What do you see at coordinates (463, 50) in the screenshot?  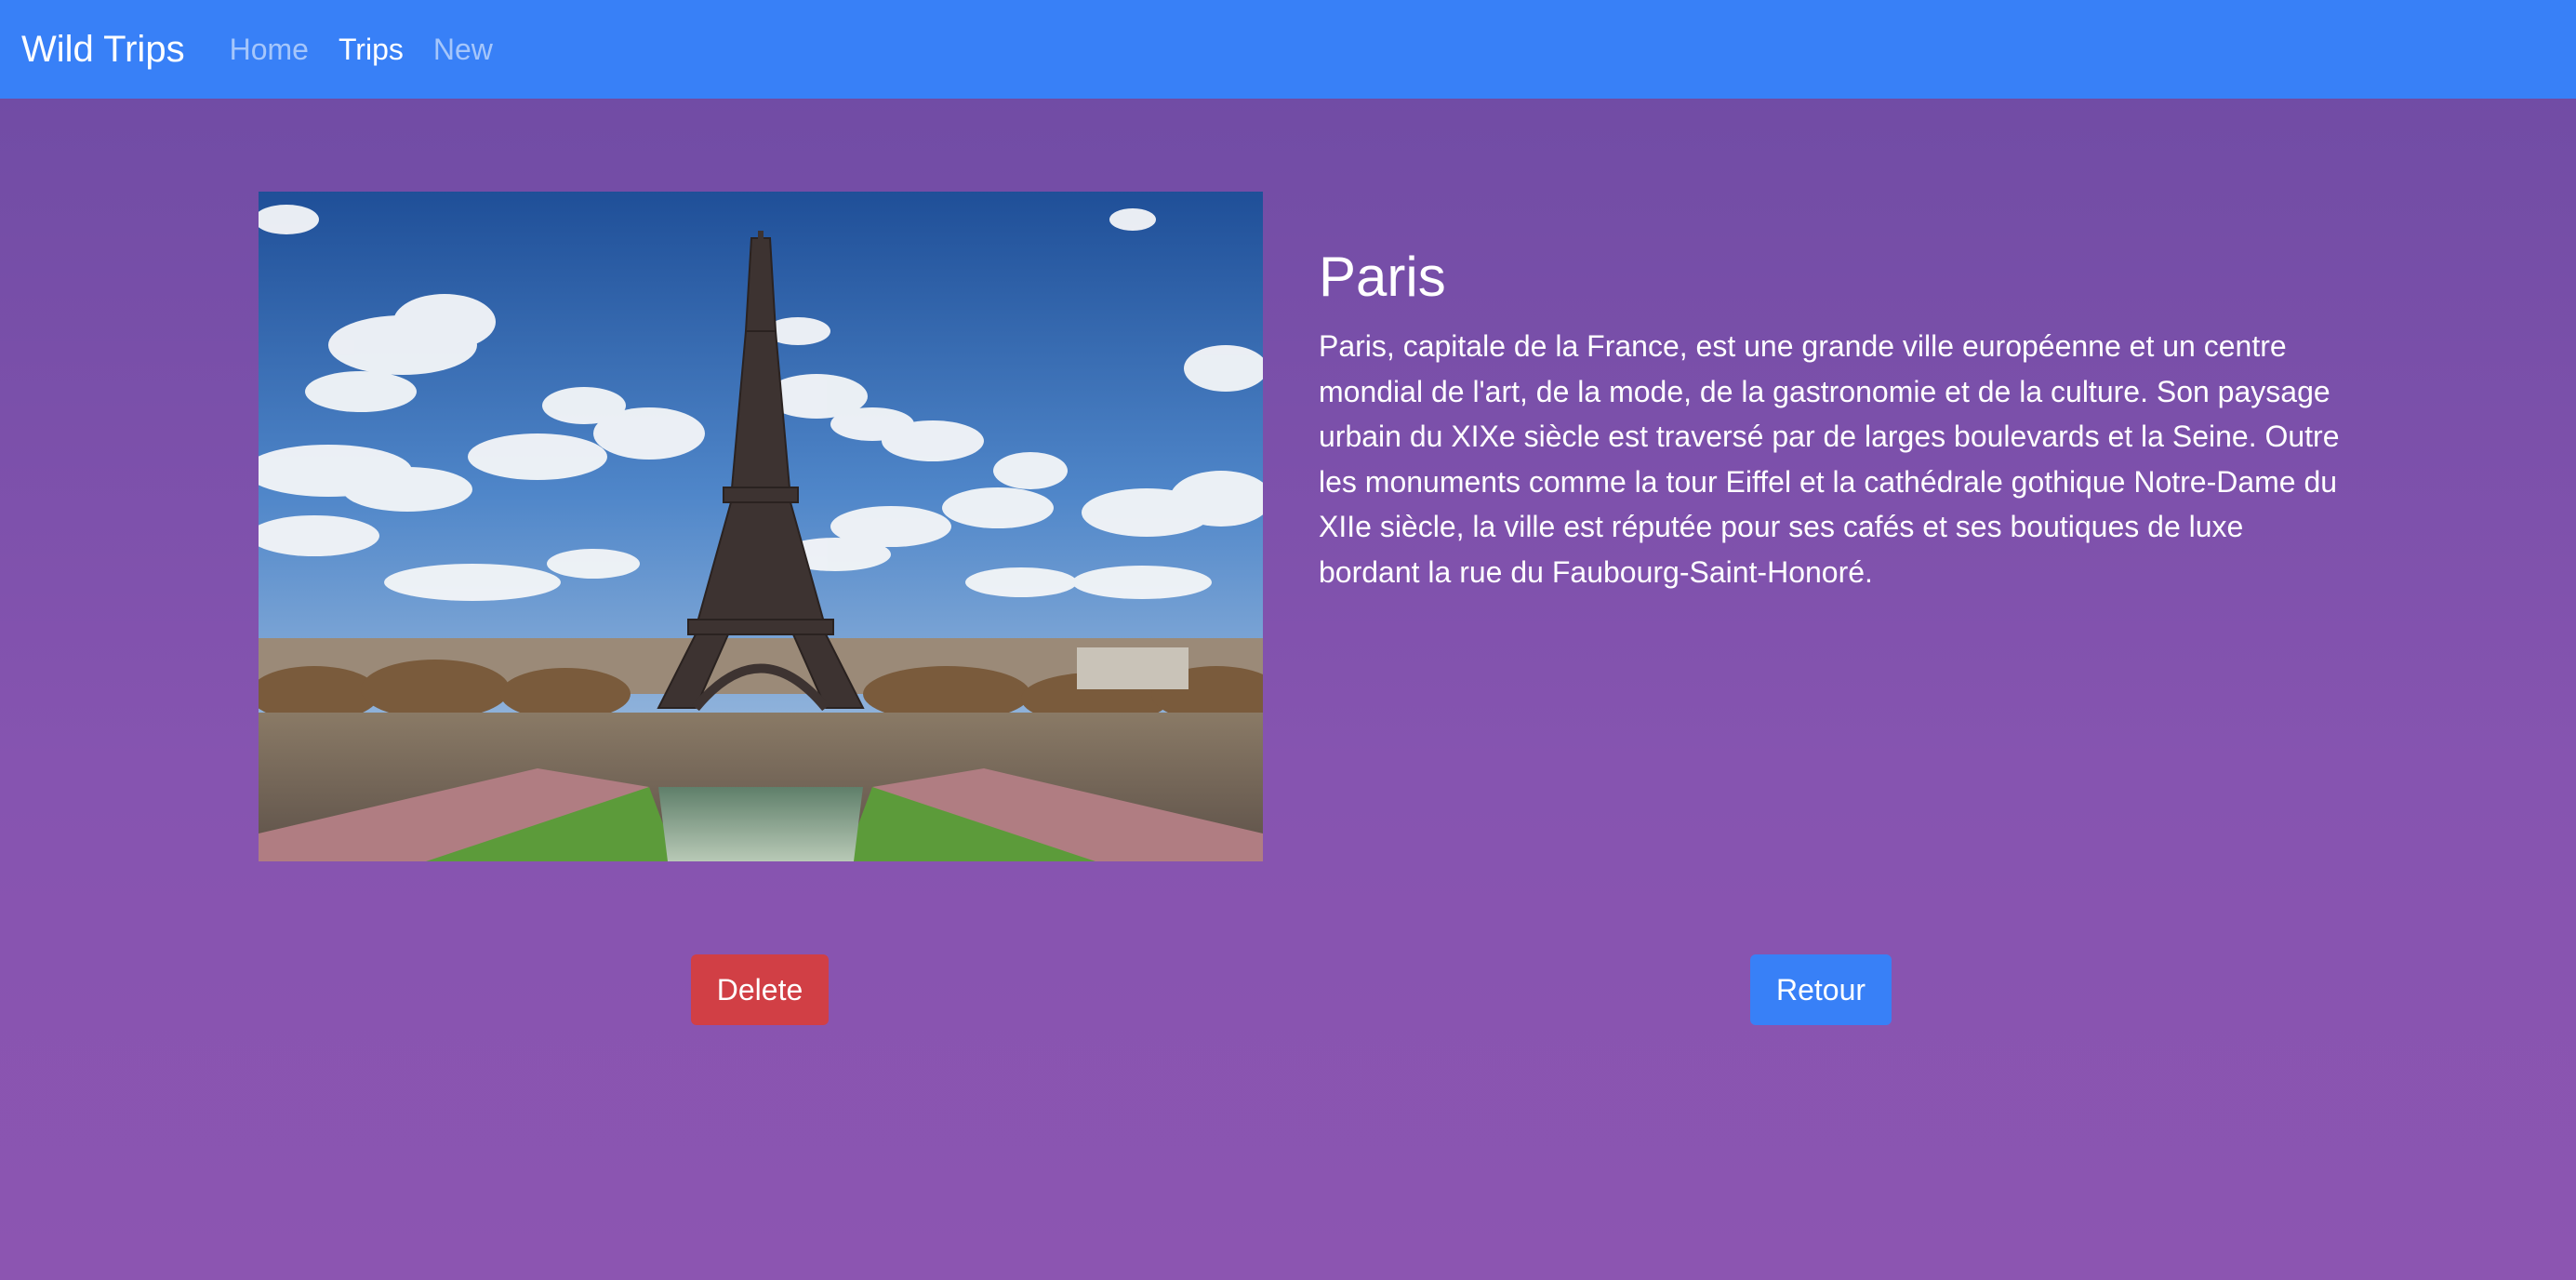 I see `nav-link-new: New` at bounding box center [463, 50].